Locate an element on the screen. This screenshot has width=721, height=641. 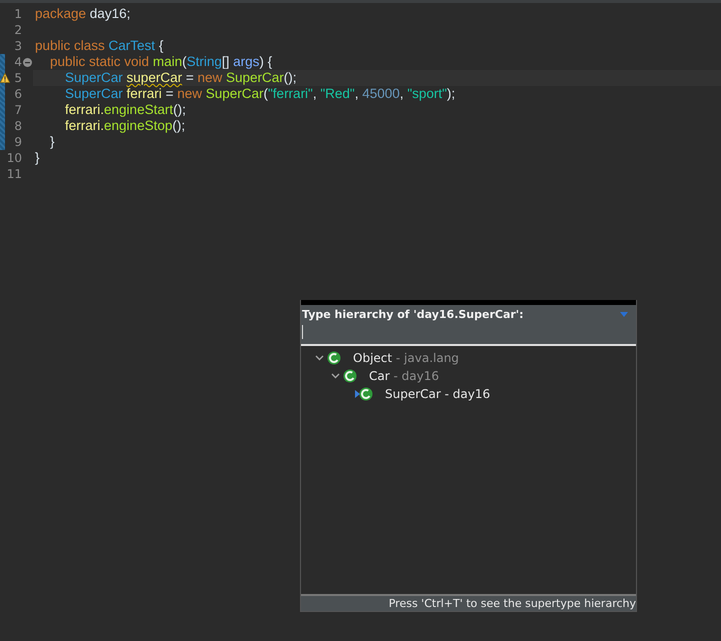
code-line: ferrari.engineStart(); is located at coordinates (125, 110).